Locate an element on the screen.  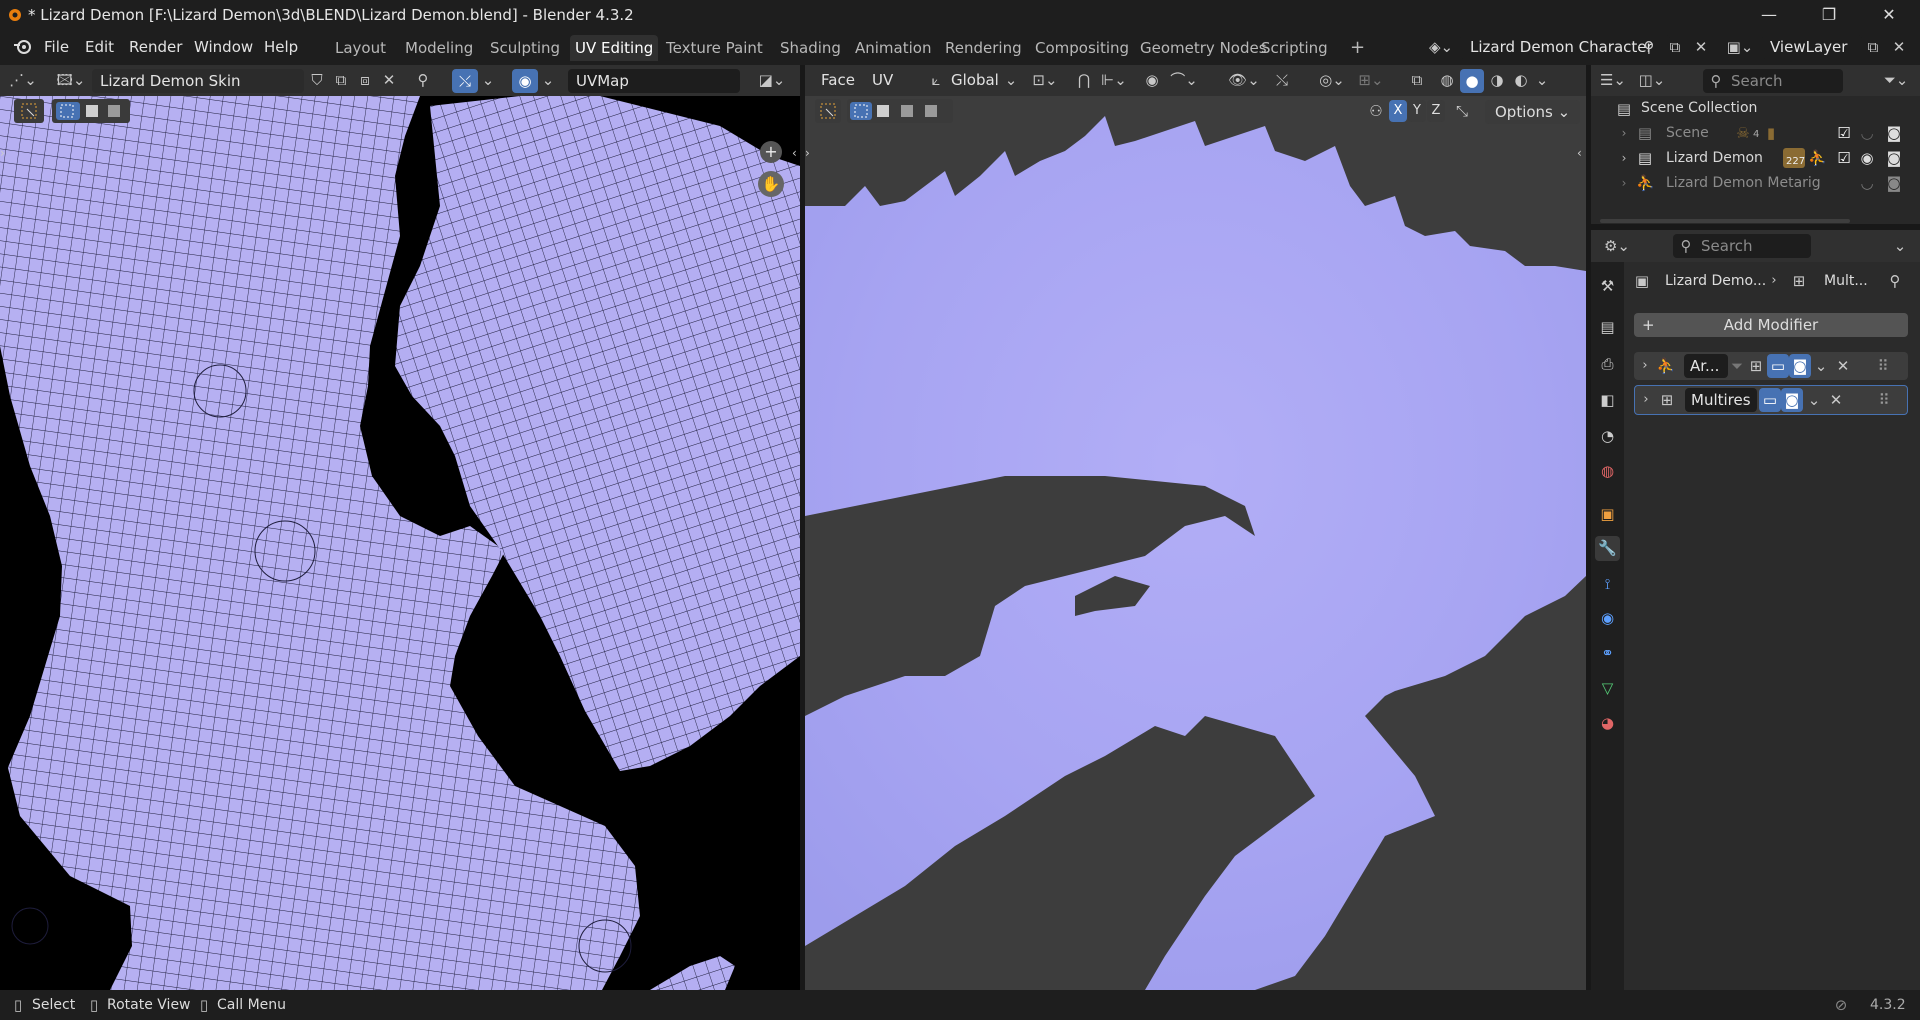
viewport-select-mode-group is located at coordinates (900, 111).